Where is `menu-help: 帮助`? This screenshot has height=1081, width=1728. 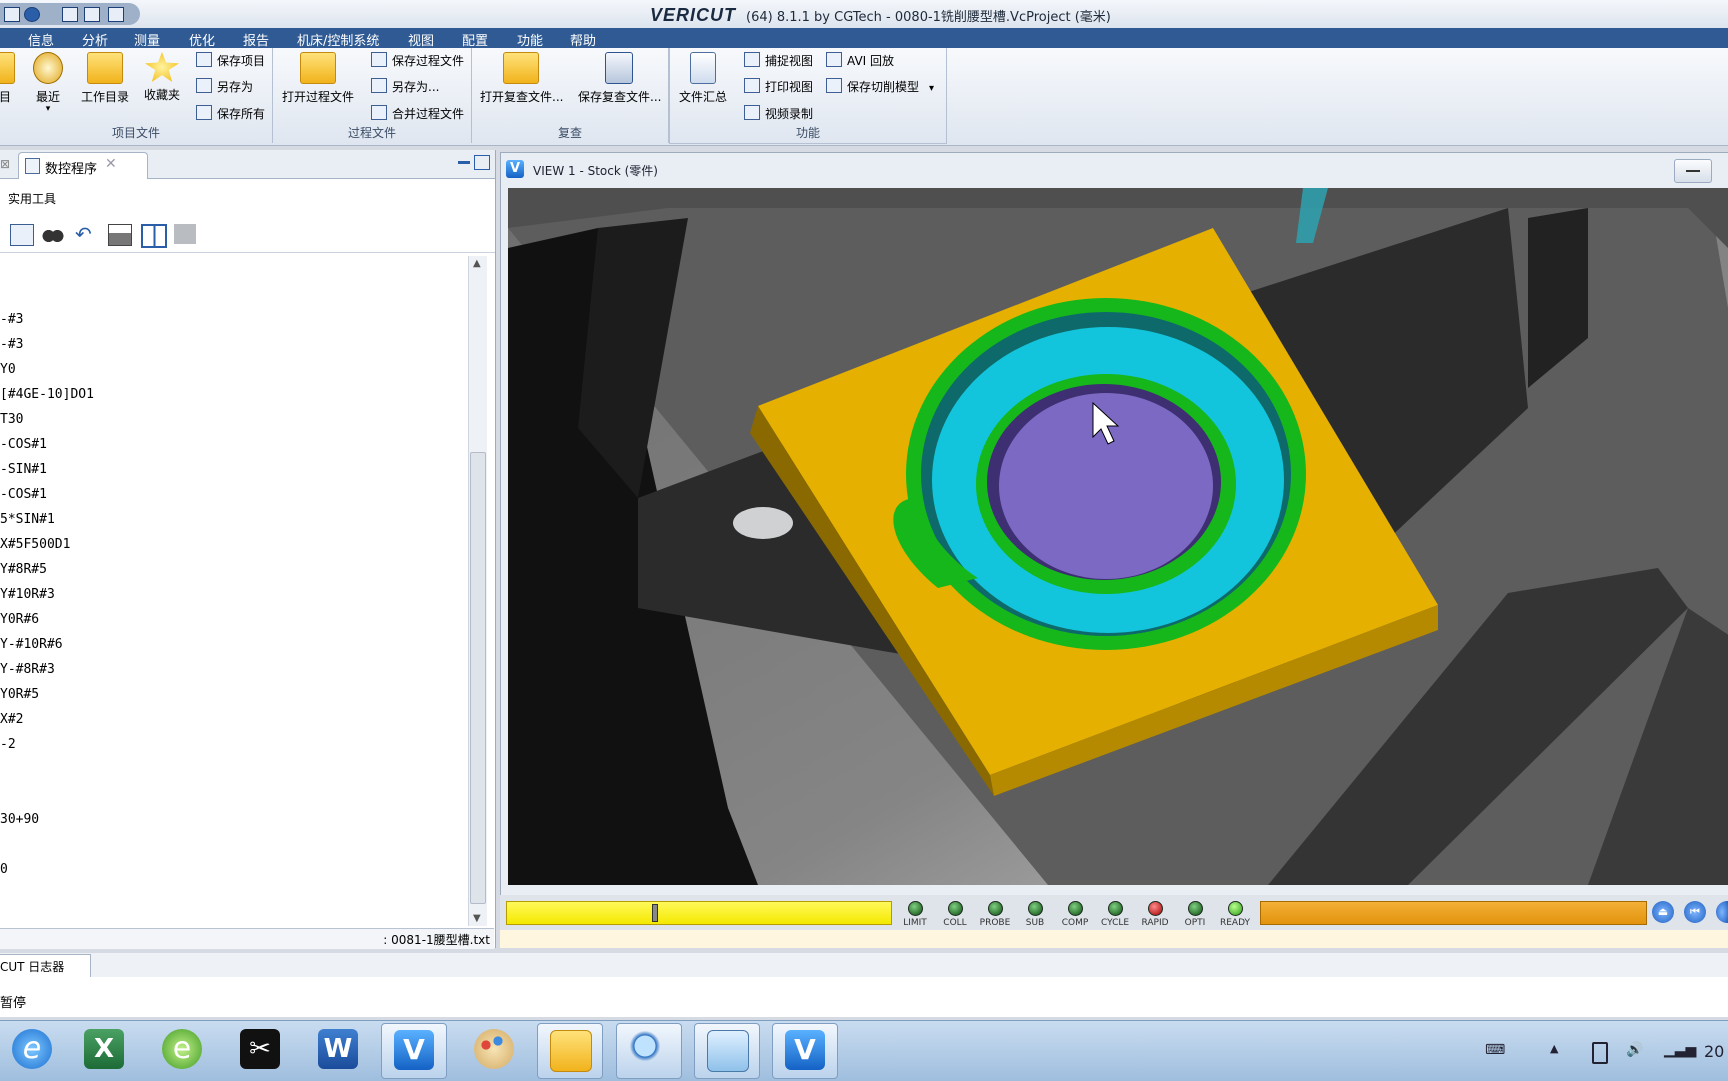
menu-help: 帮助 is located at coordinates (583, 39).